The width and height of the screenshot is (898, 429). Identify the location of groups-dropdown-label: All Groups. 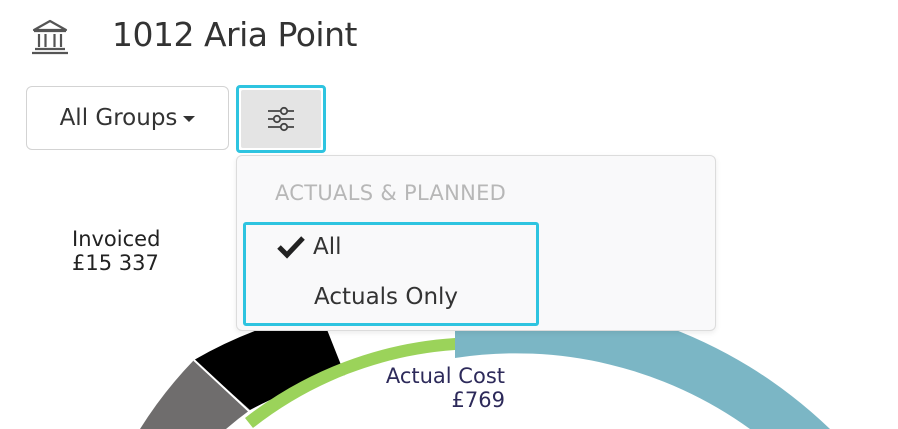
(118, 118).